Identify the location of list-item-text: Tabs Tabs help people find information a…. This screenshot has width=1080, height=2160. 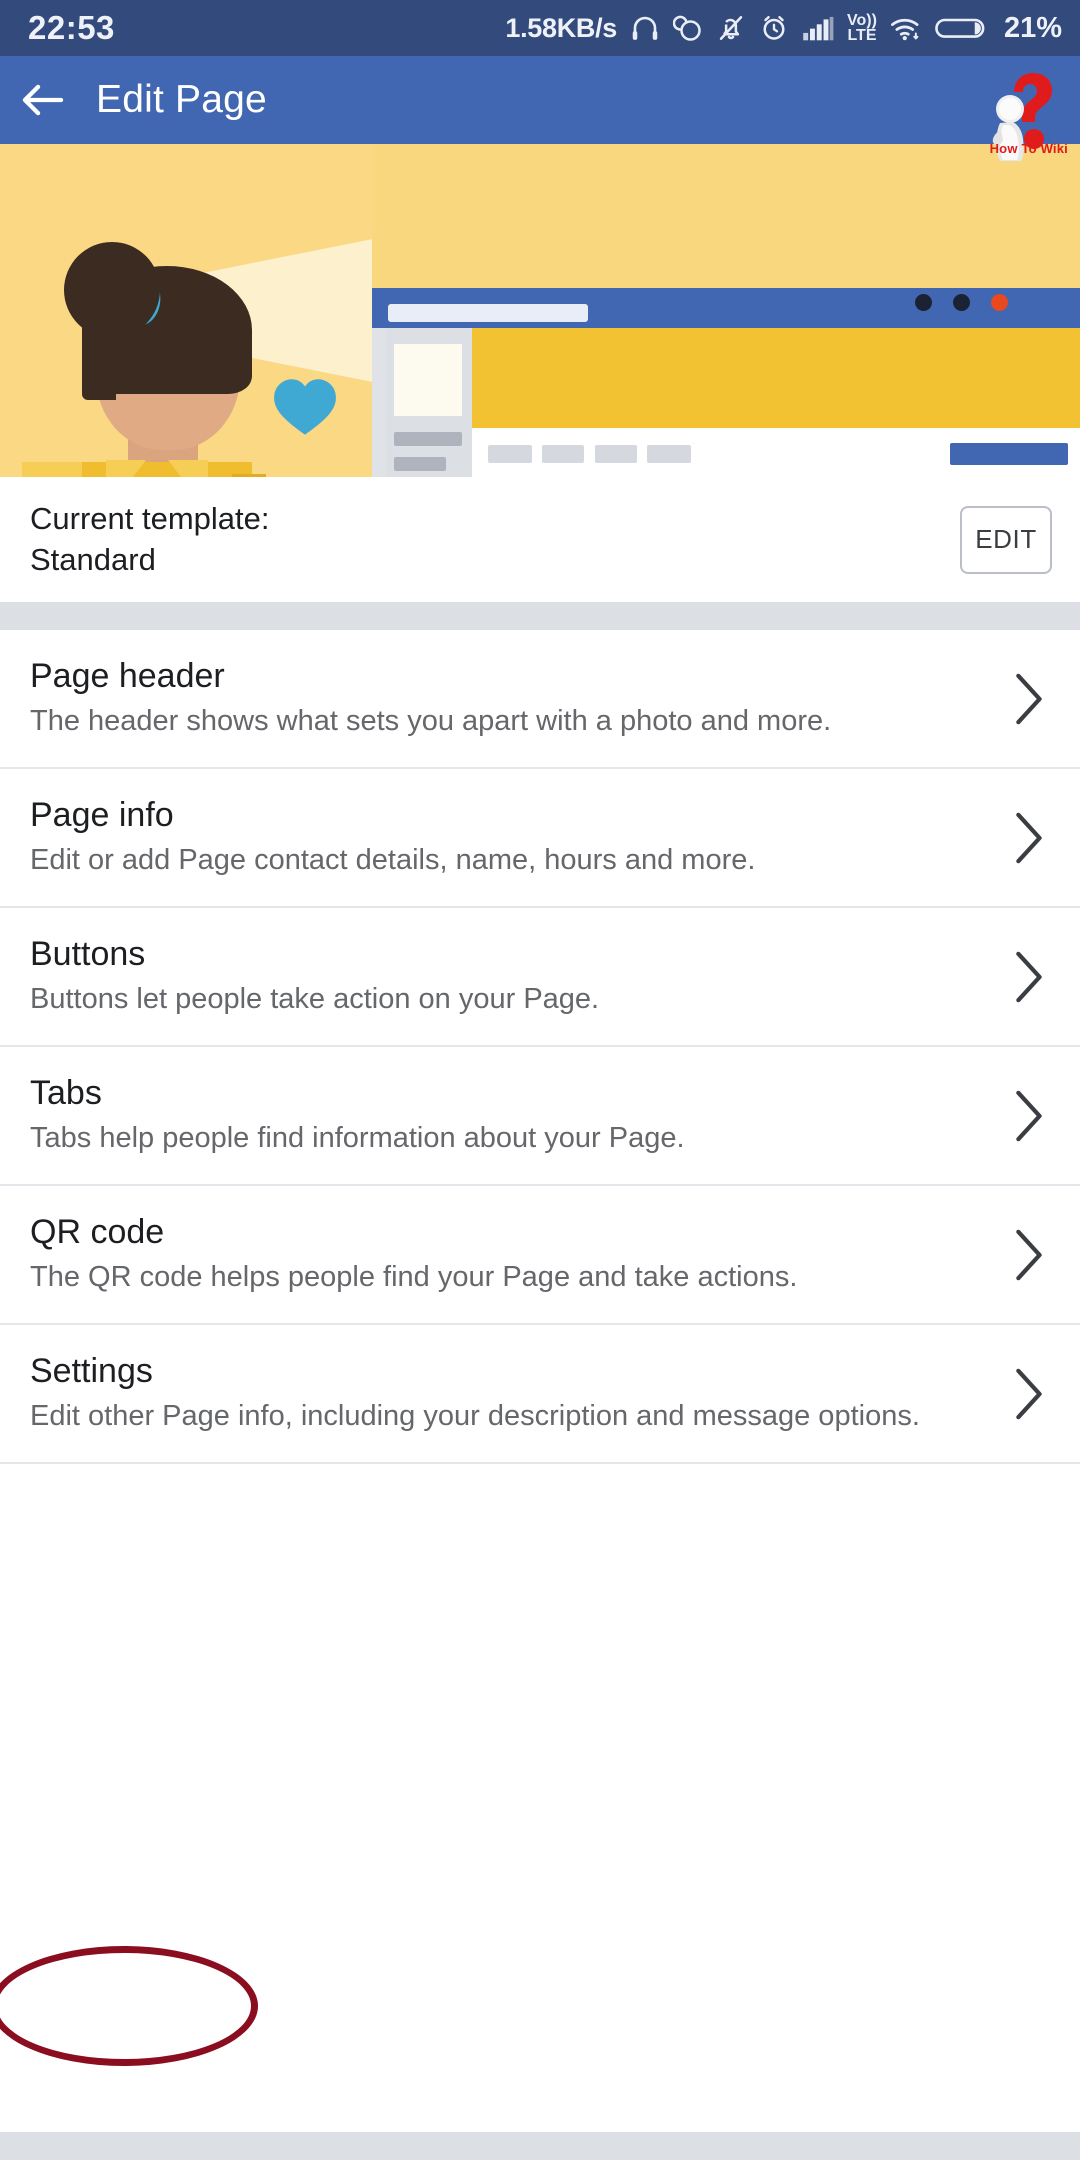
(480, 1114).